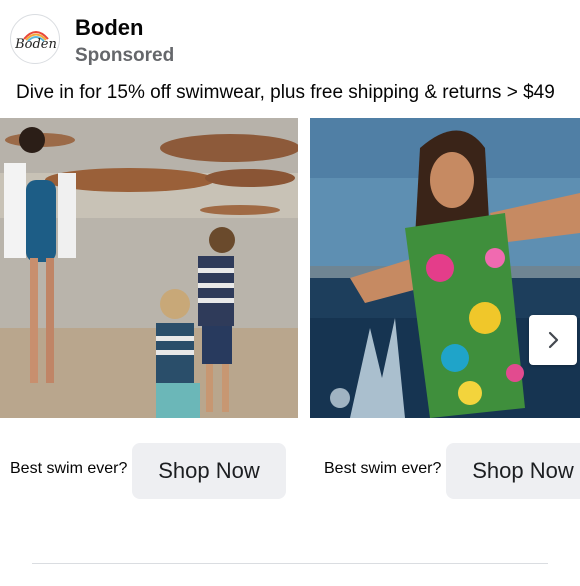 The height and width of the screenshot is (586, 580). I want to click on logo-text: Boden, so click(35, 44).